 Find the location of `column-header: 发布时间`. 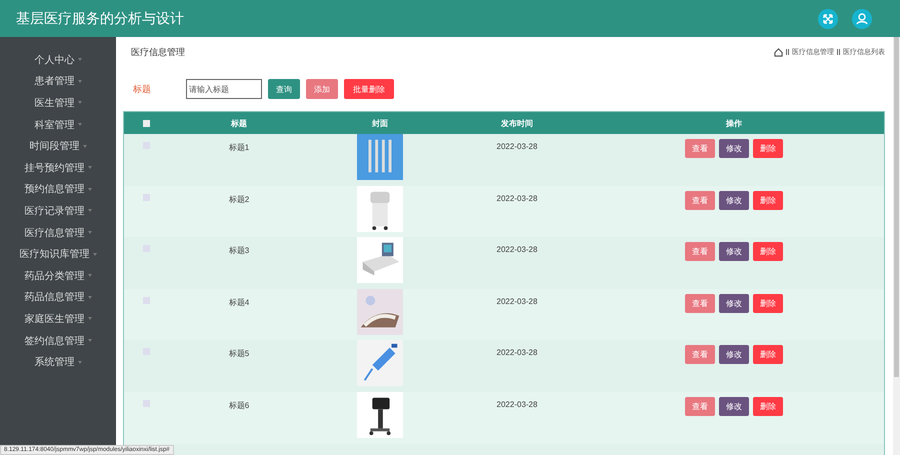

column-header: 发布时间 is located at coordinates (517, 123).